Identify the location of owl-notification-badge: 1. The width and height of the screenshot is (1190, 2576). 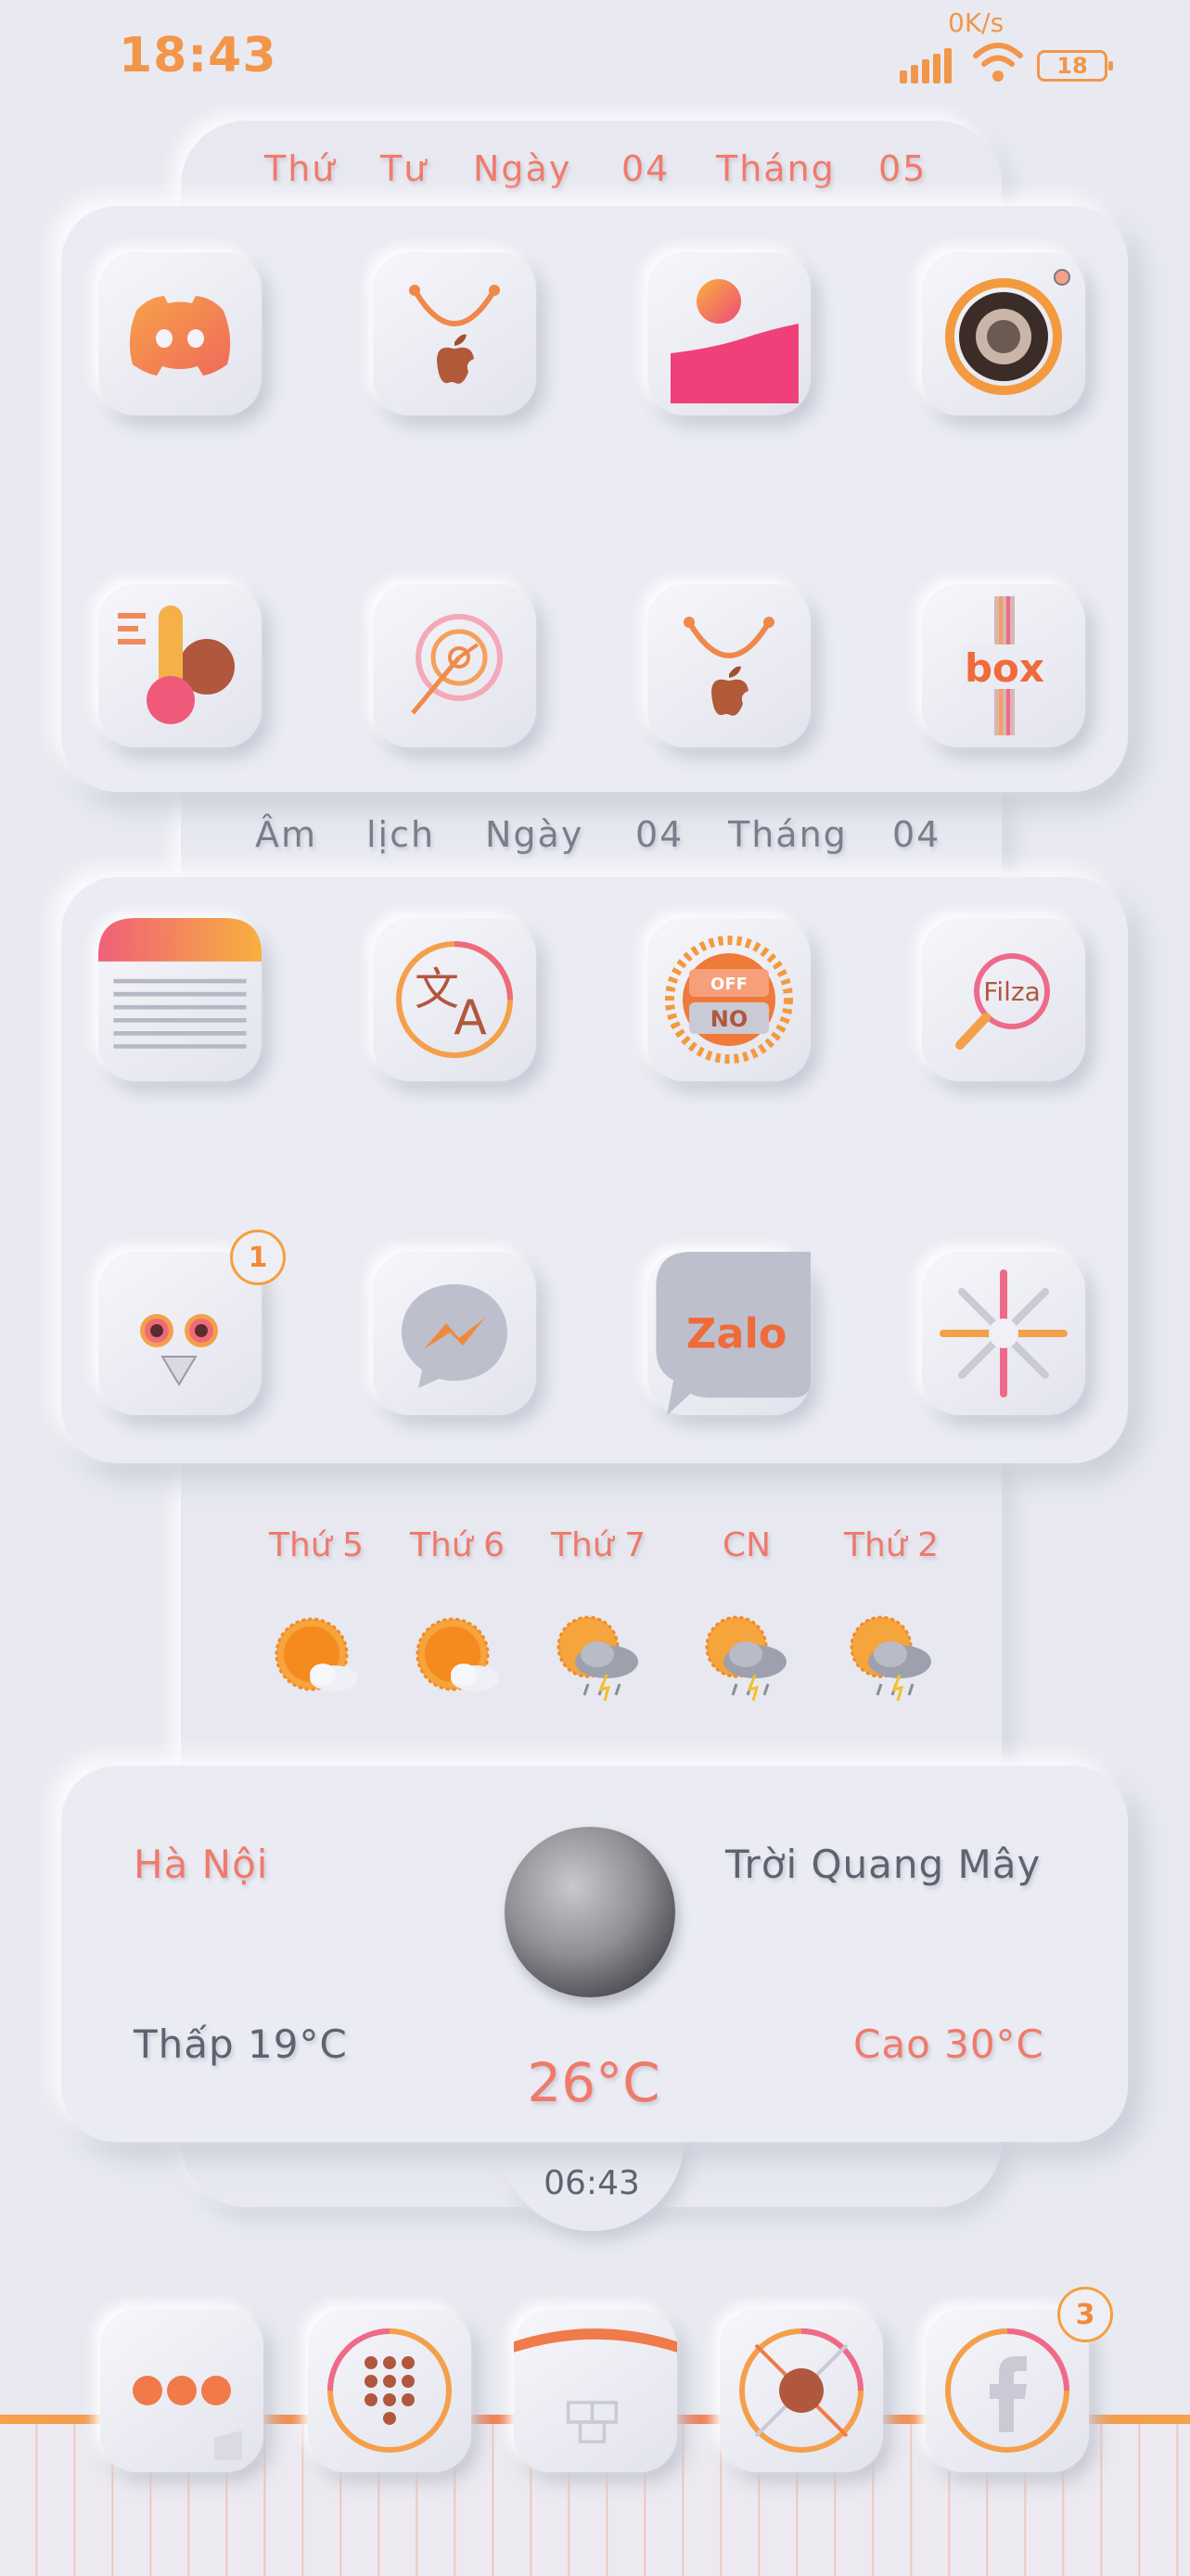
(258, 1257).